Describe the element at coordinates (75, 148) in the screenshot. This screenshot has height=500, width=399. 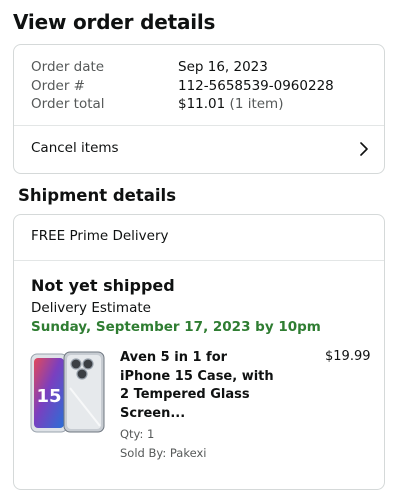
I see `cancel-items-label: Cancel items` at that location.